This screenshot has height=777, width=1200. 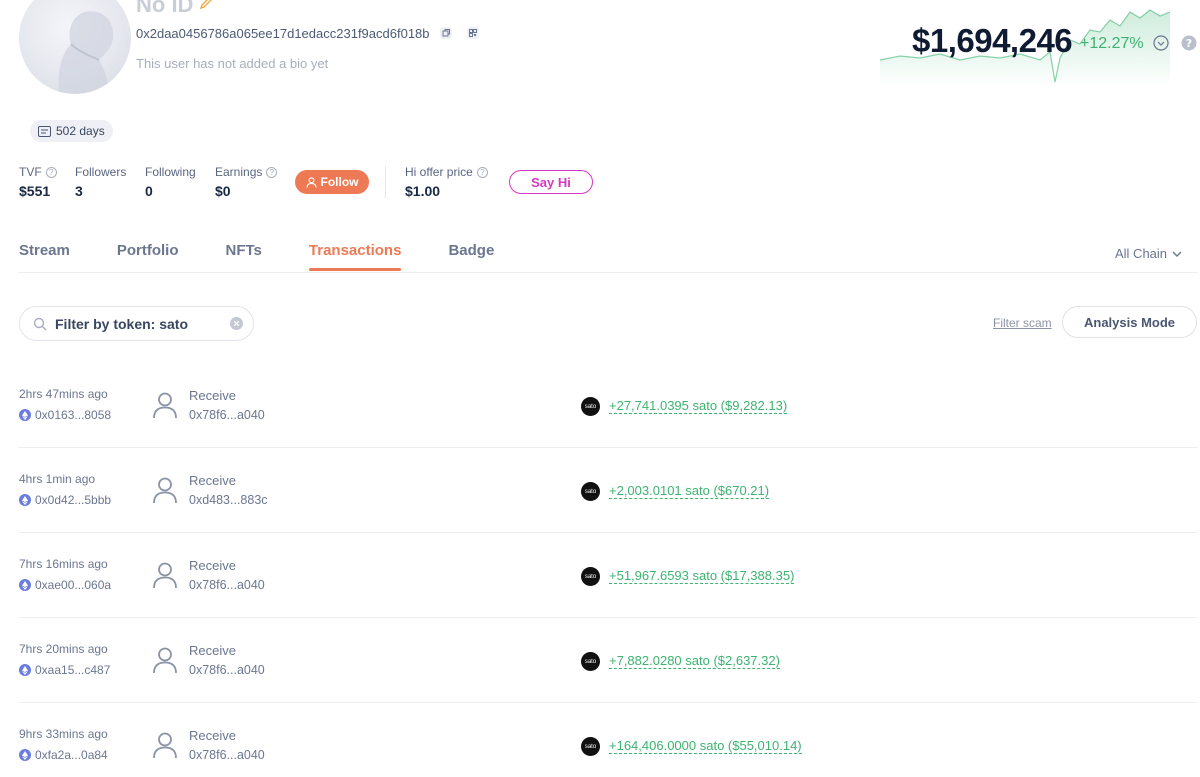 What do you see at coordinates (385, 182) in the screenshot?
I see `divider` at bounding box center [385, 182].